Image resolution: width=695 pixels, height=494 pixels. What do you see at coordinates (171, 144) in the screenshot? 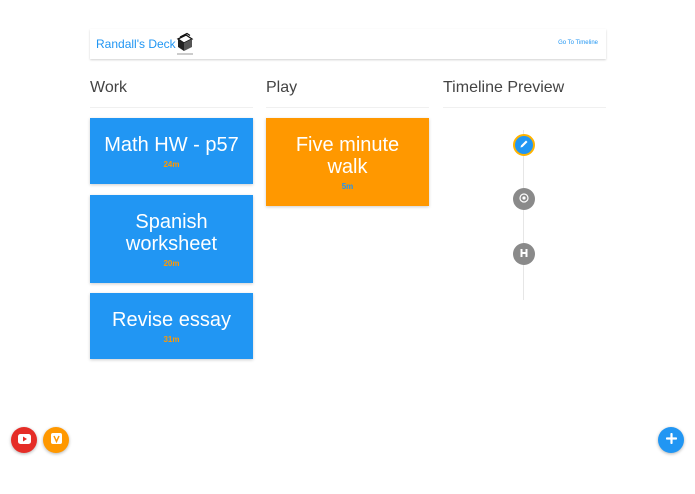
I see `task-card-title: Math HW - p57` at bounding box center [171, 144].